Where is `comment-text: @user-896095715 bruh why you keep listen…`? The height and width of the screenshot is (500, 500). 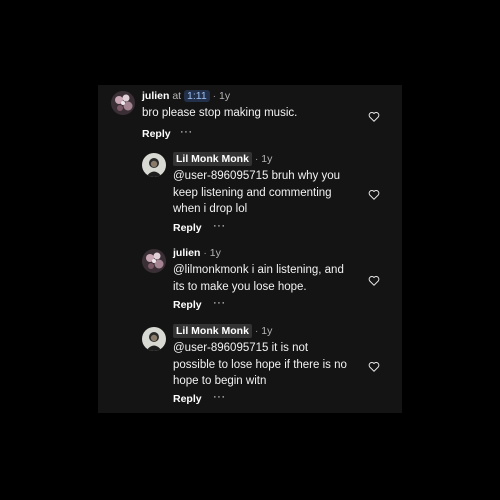
comment-text: @user-896095715 bruh why you keep listen… is located at coordinates (270, 193).